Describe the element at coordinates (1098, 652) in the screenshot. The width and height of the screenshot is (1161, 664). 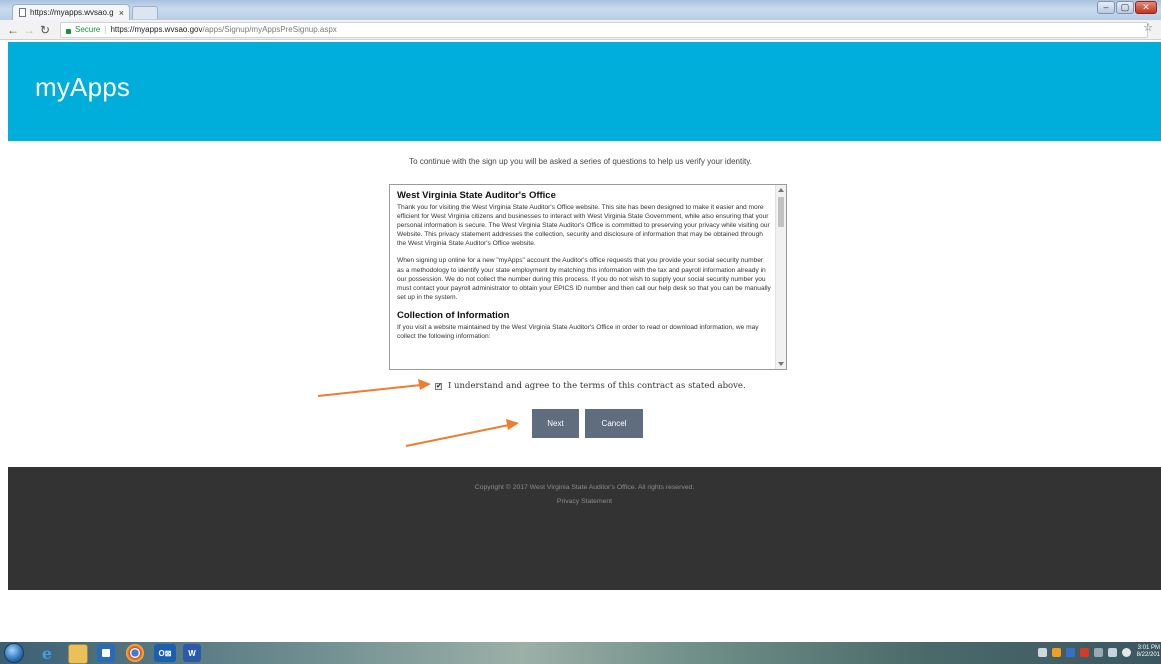
I see `flag-icon` at that location.